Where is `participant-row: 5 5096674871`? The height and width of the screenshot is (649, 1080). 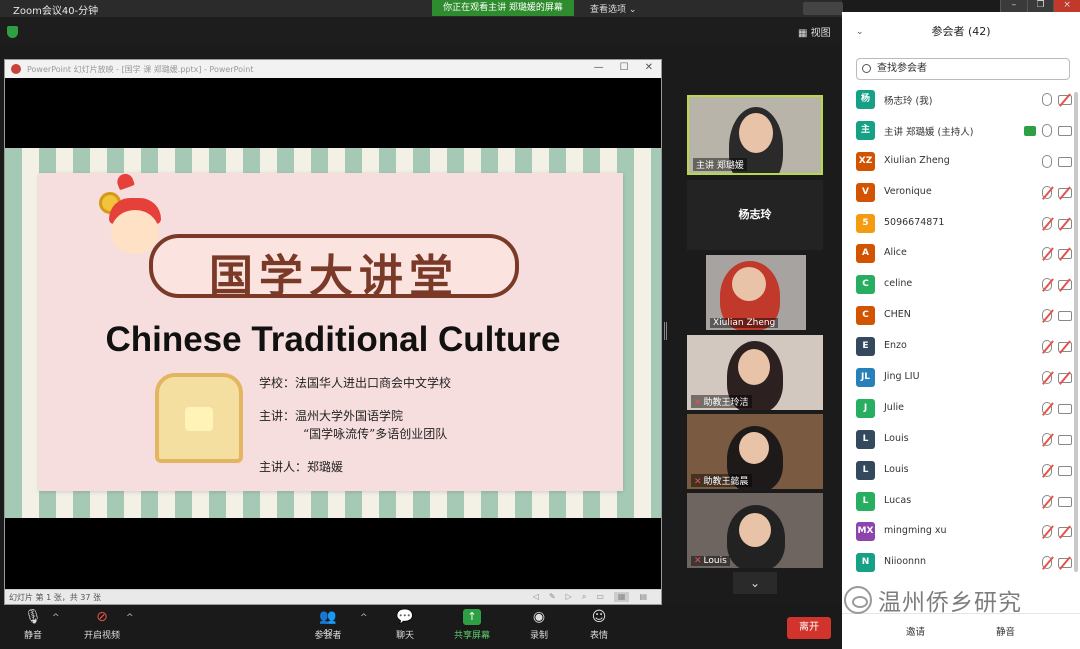 participant-row: 5 5096674871 is located at coordinates (964, 225).